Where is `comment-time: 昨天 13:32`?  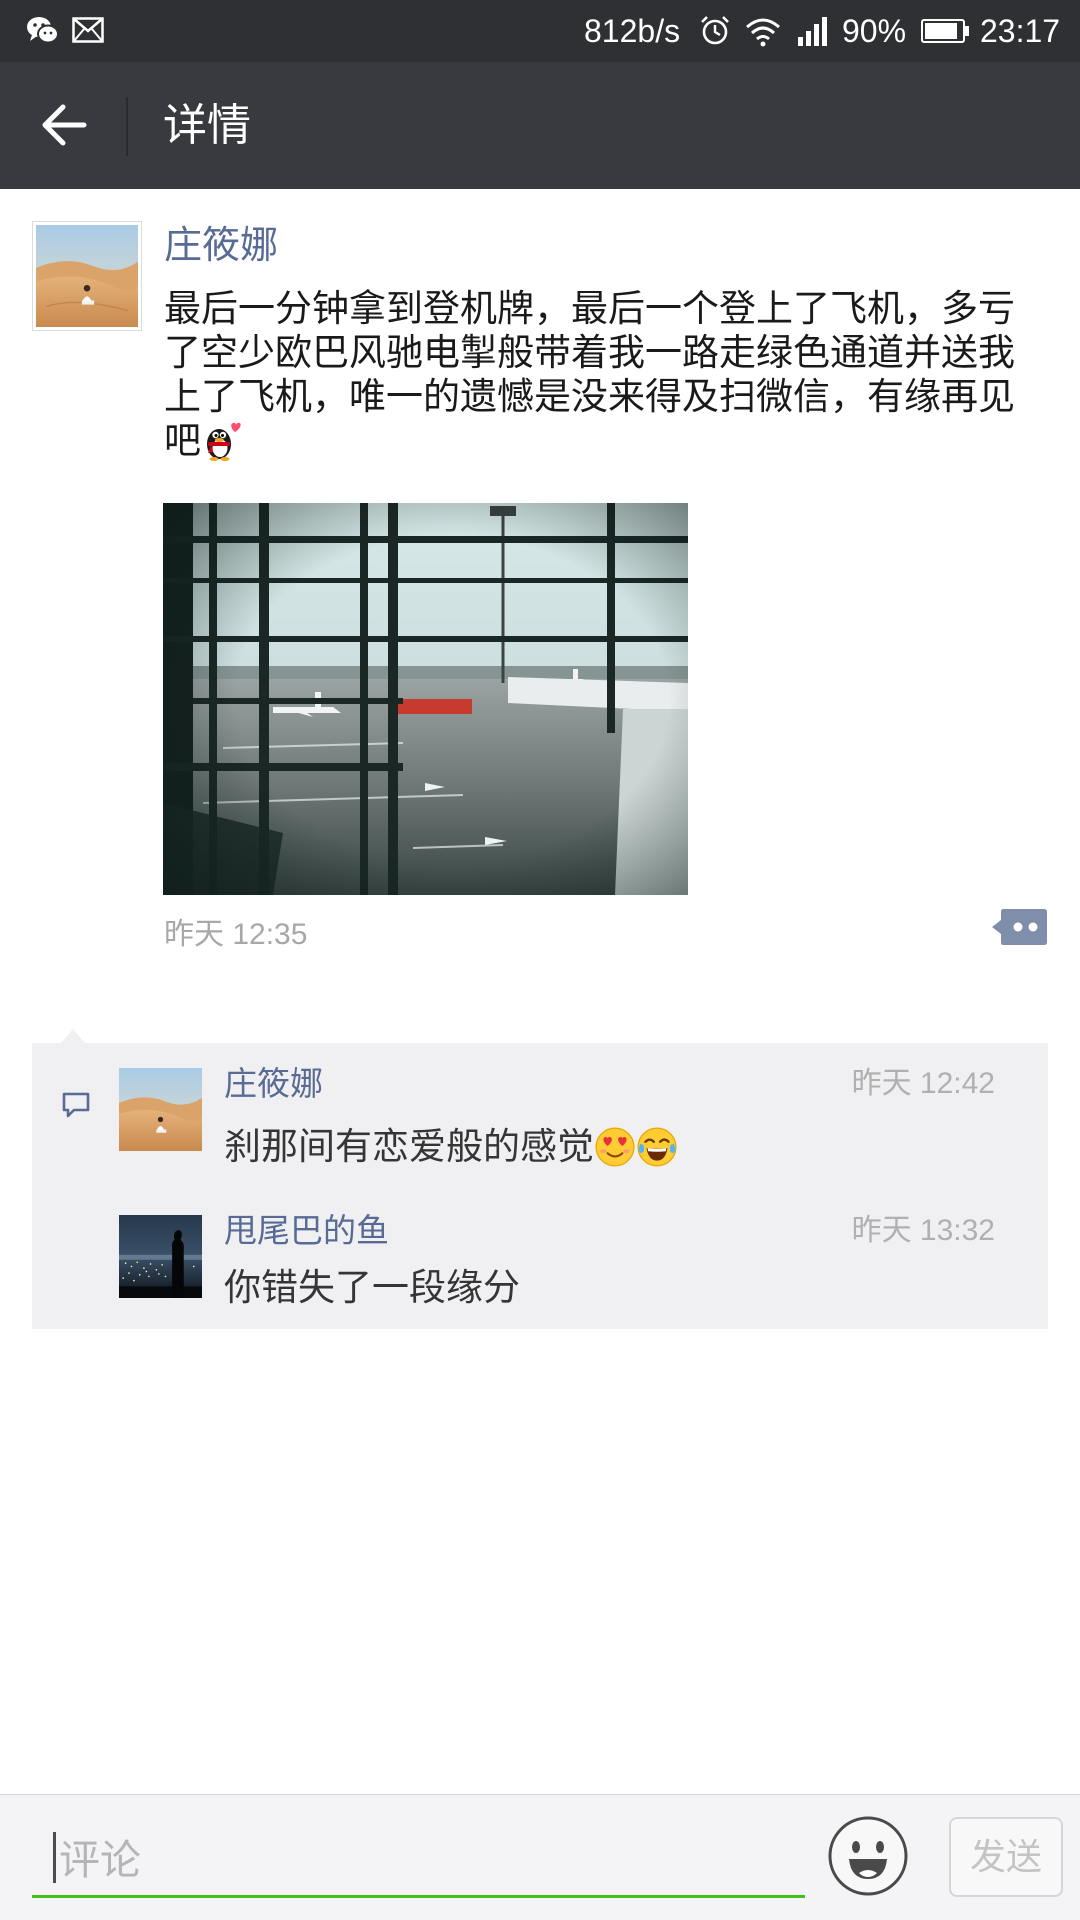 comment-time: 昨天 13:32 is located at coordinates (923, 1230).